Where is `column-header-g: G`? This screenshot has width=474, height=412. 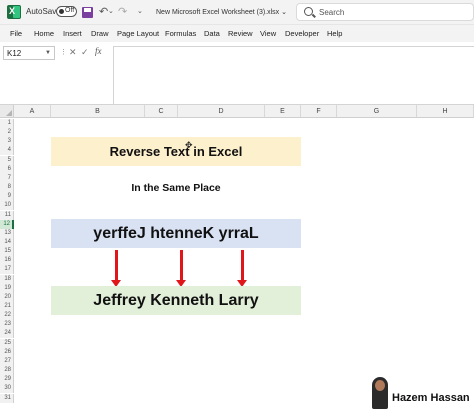 column-header-g: G is located at coordinates (377, 111).